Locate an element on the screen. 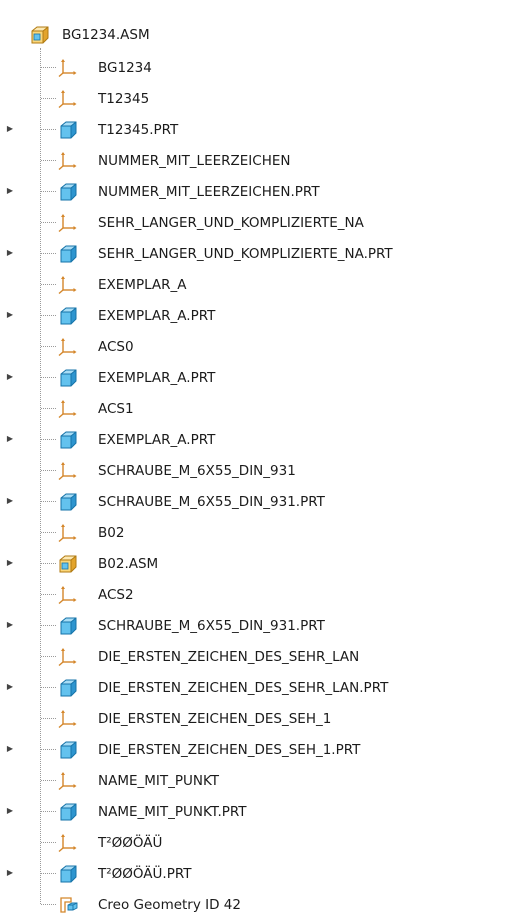 The image size is (508, 923). tree-root-item: BG1234.ASM is located at coordinates (254, 36).